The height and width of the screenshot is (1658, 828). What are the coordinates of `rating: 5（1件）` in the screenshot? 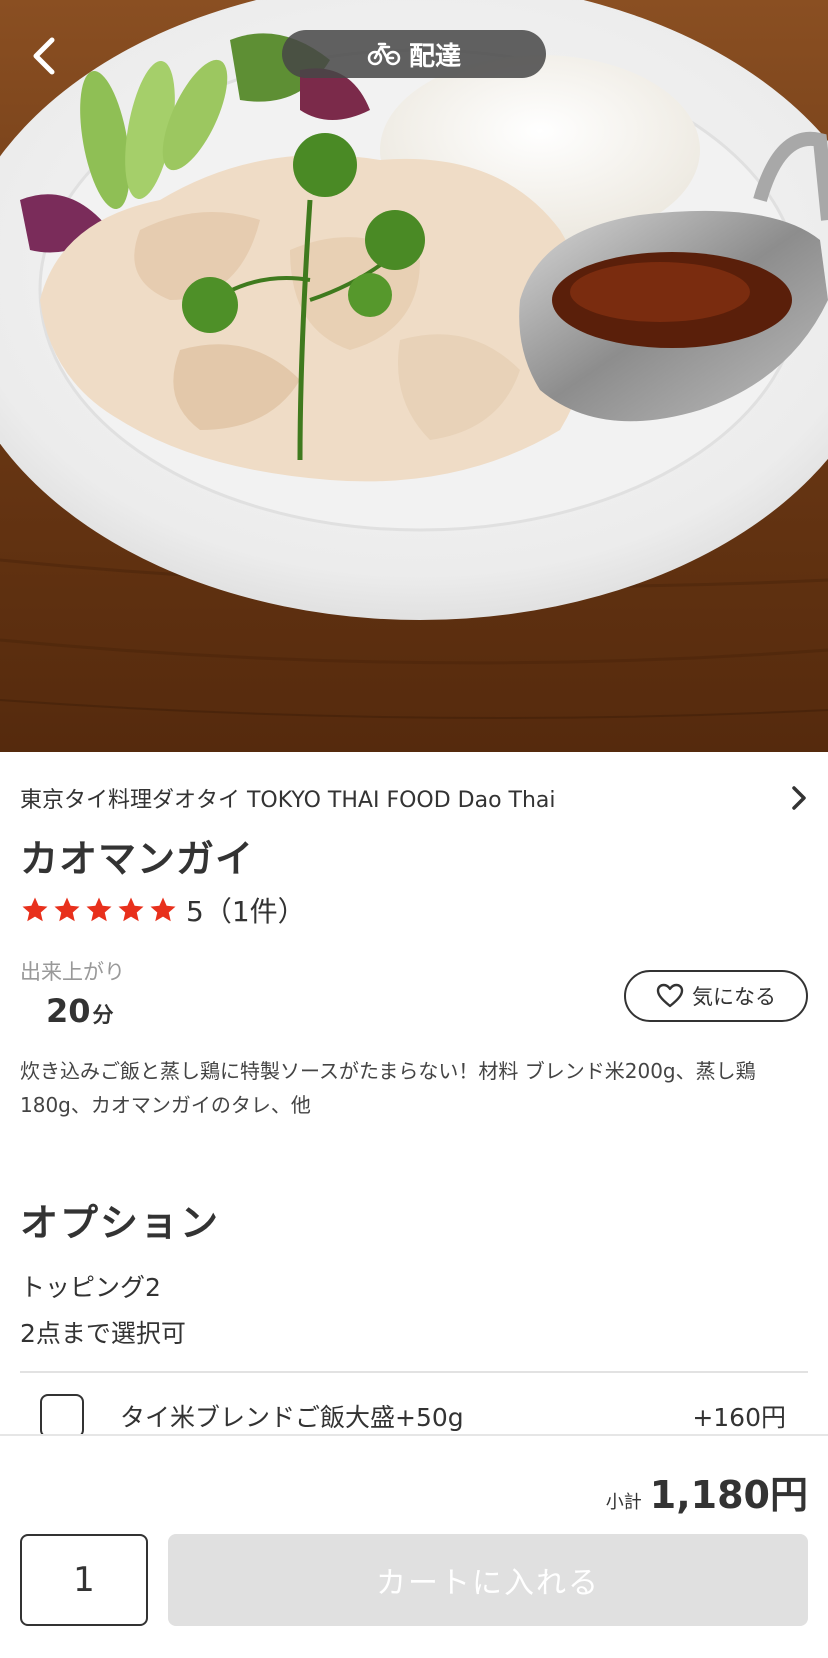 It's located at (163, 910).